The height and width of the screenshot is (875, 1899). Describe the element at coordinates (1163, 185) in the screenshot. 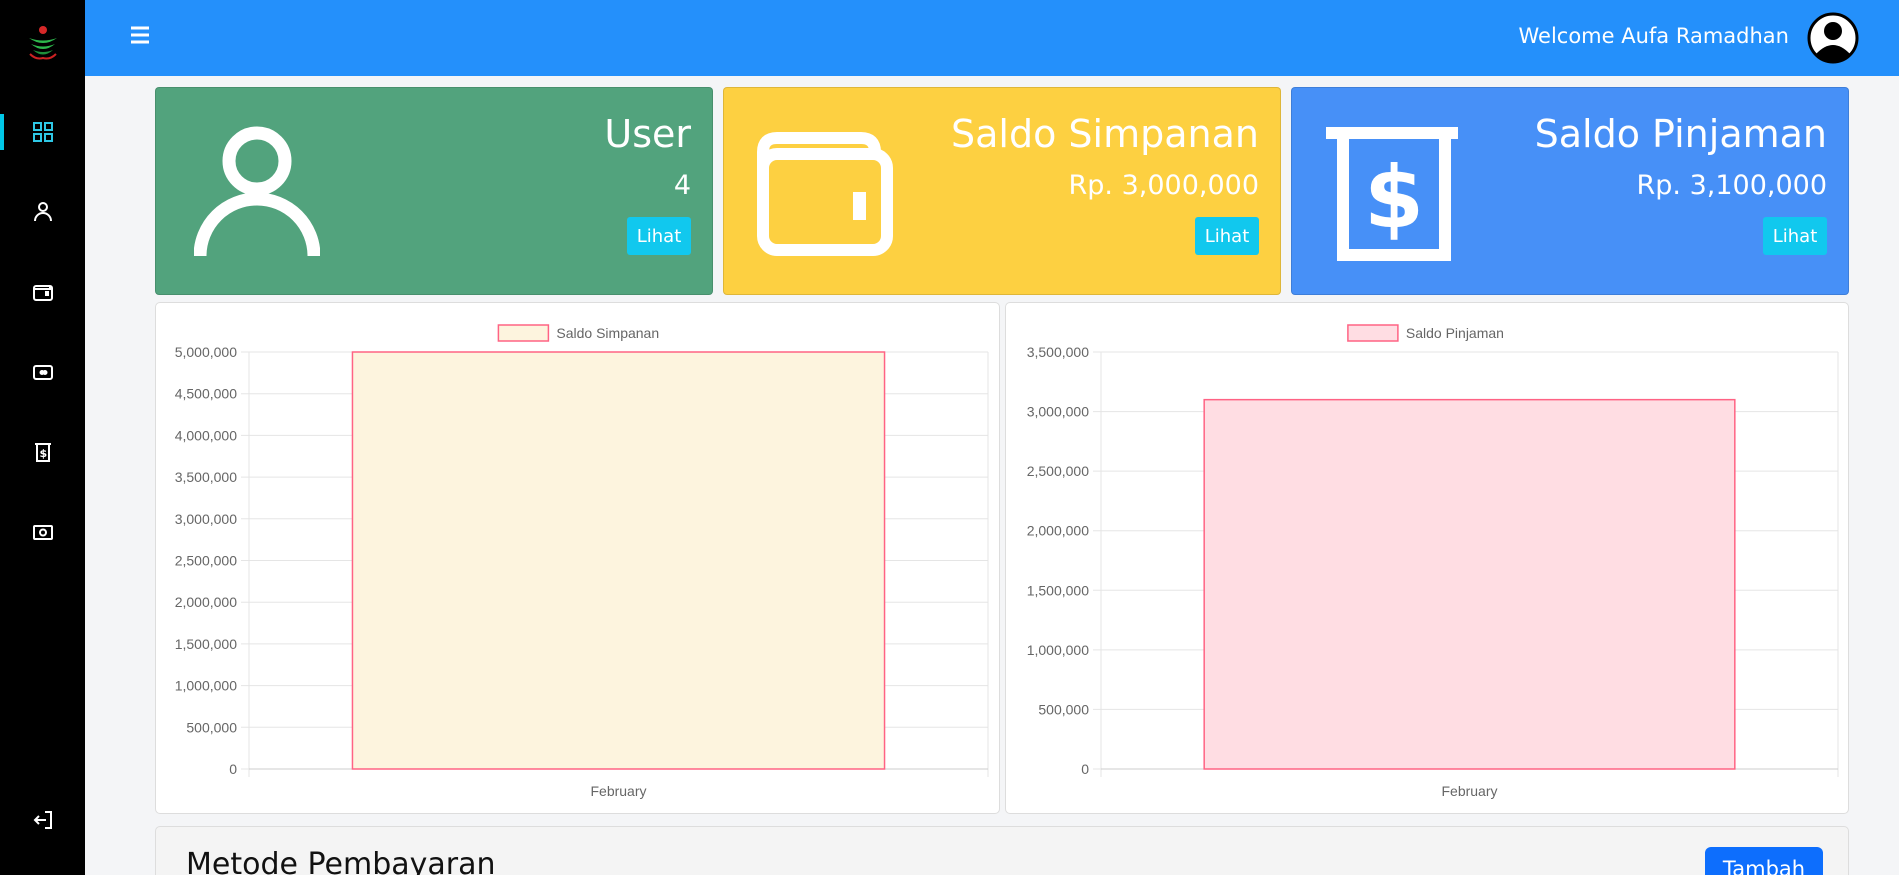

I see `card-value: Rp. 3,000,000` at that location.